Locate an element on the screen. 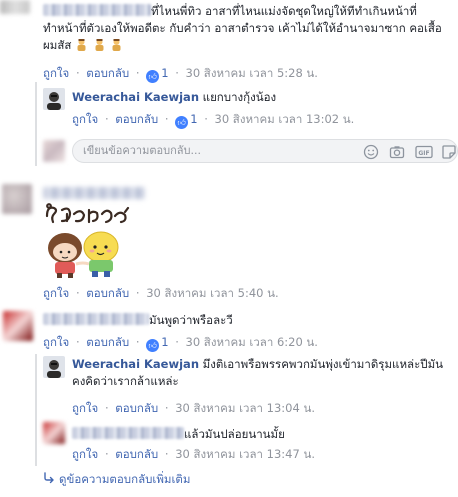 Image resolution: width=458 pixels, height=497 pixels. sticker-icon is located at coordinates (449, 152).